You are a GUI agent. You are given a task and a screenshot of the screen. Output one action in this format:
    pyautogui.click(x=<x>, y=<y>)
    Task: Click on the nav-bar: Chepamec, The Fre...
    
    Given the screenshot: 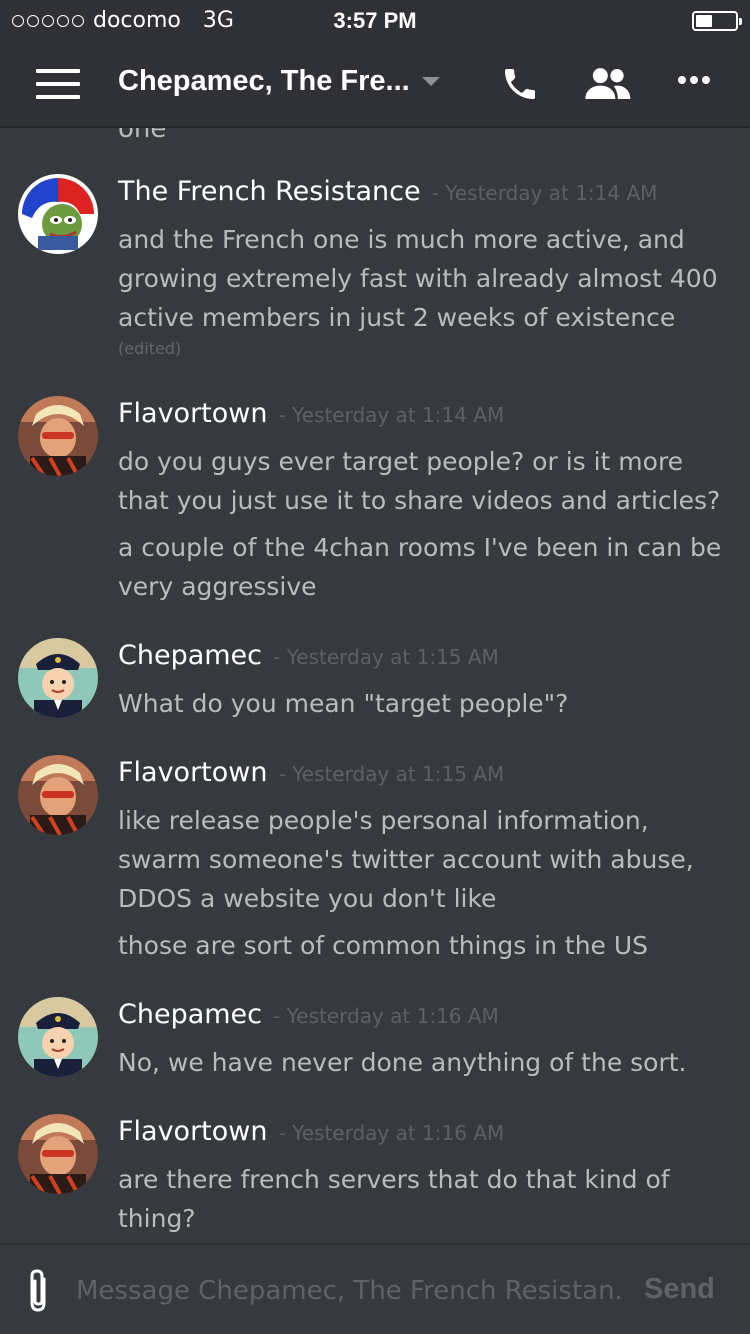 What is the action you would take?
    pyautogui.click(x=375, y=84)
    